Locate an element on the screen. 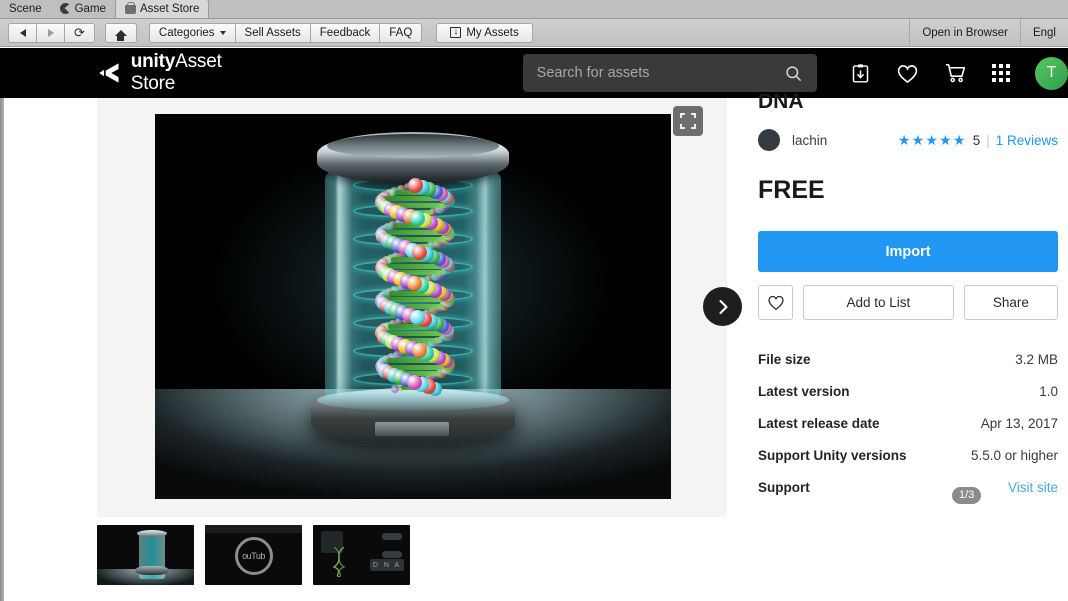  meta-key: File size is located at coordinates (784, 359).